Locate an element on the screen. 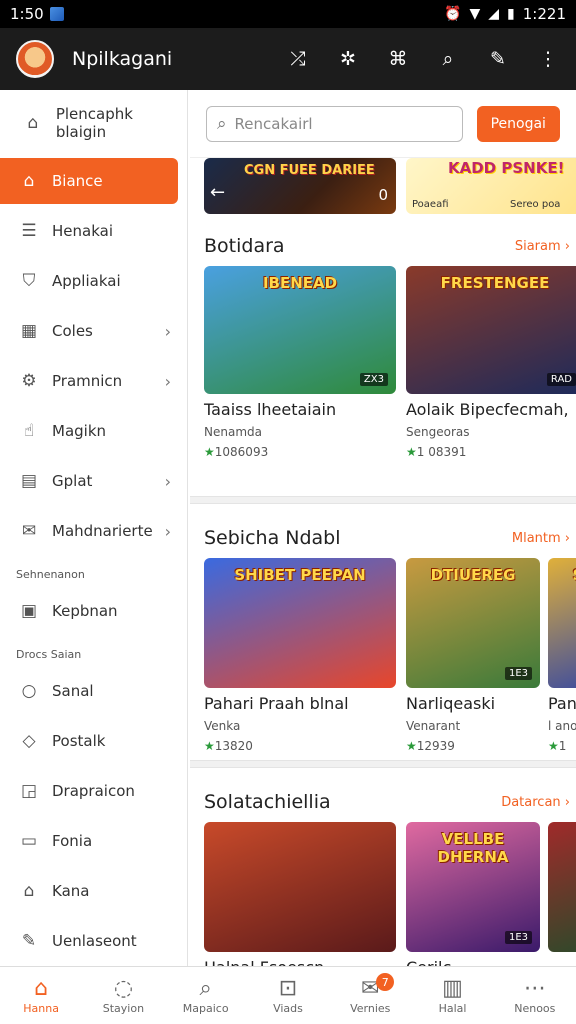 The width and height of the screenshot is (576, 1024). app-title: Npilkagani is located at coordinates (122, 59).